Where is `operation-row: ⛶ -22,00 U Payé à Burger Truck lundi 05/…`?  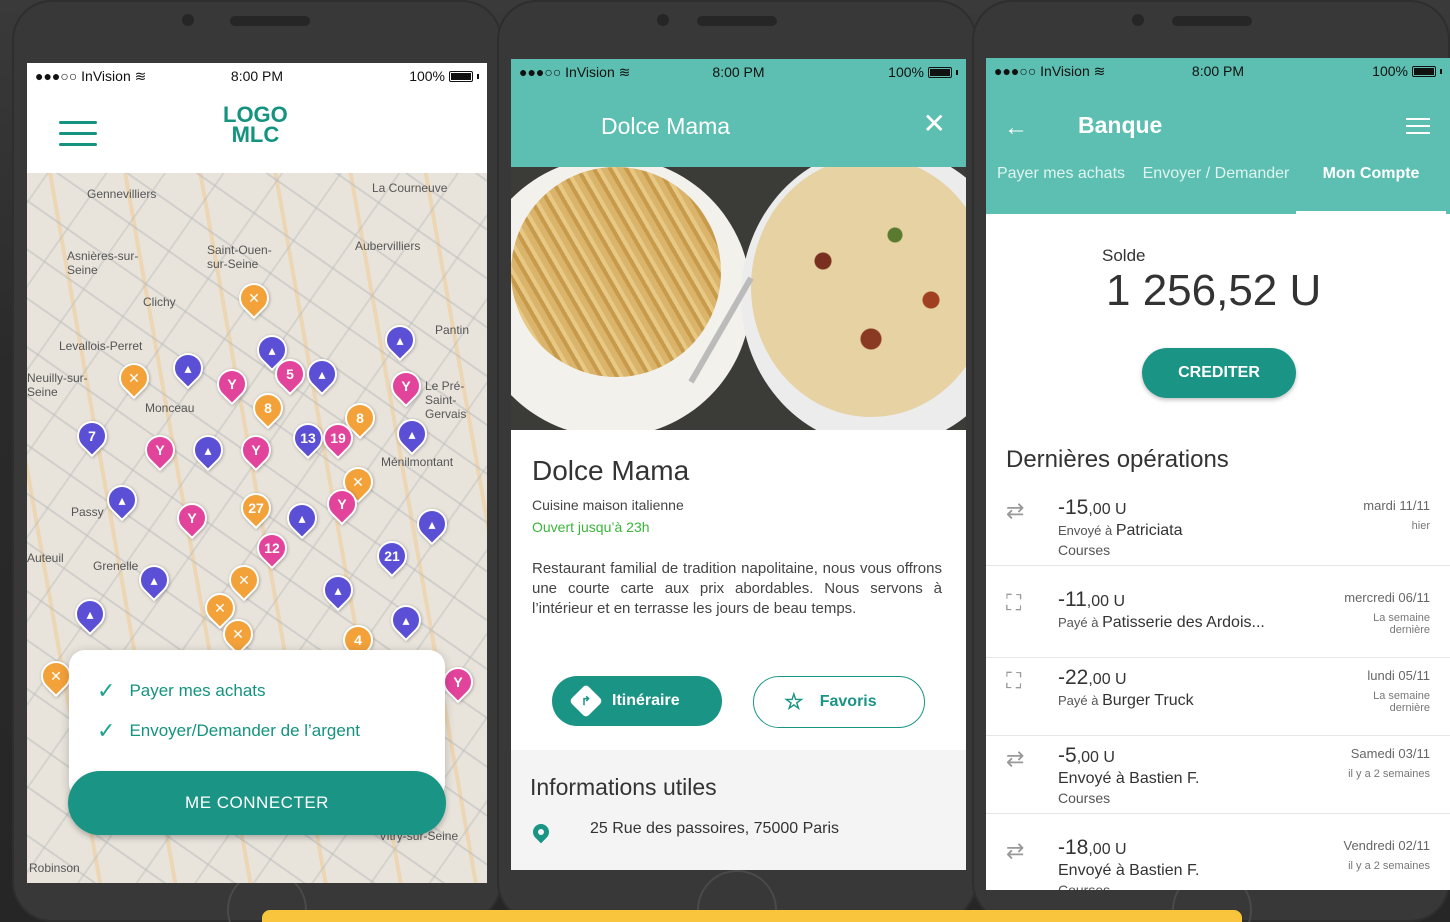 operation-row: ⛶ -22,00 U Payé à Burger Truck lundi 05/… is located at coordinates (1218, 697).